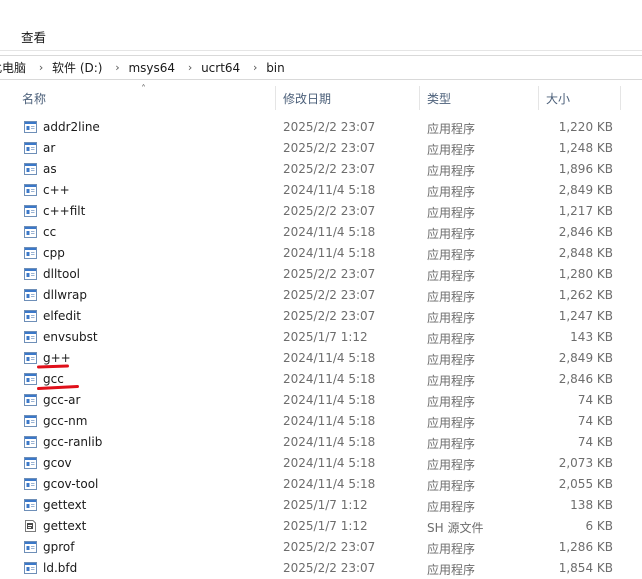 The height and width of the screenshot is (579, 642). I want to click on file-row: dllwrap 2025/2/2 23:07 应用程序 1,262 KB, so click(321, 295).